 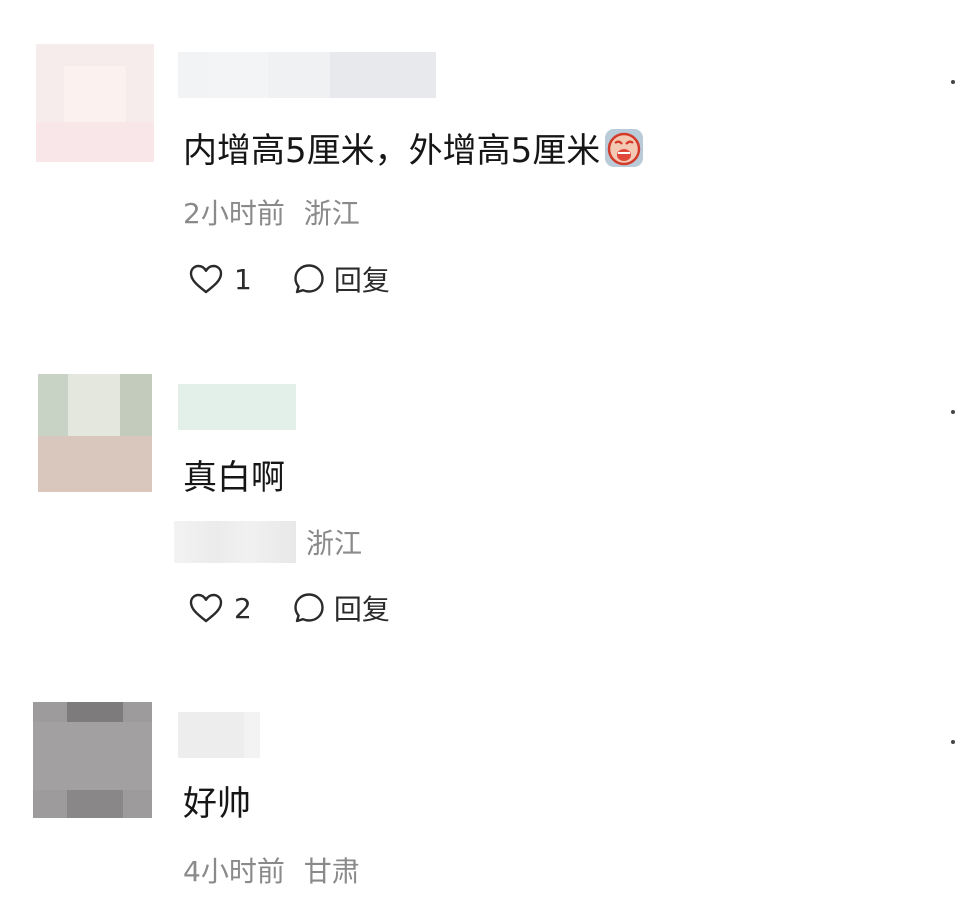 I want to click on comment-time: 4小时前, so click(x=234, y=871).